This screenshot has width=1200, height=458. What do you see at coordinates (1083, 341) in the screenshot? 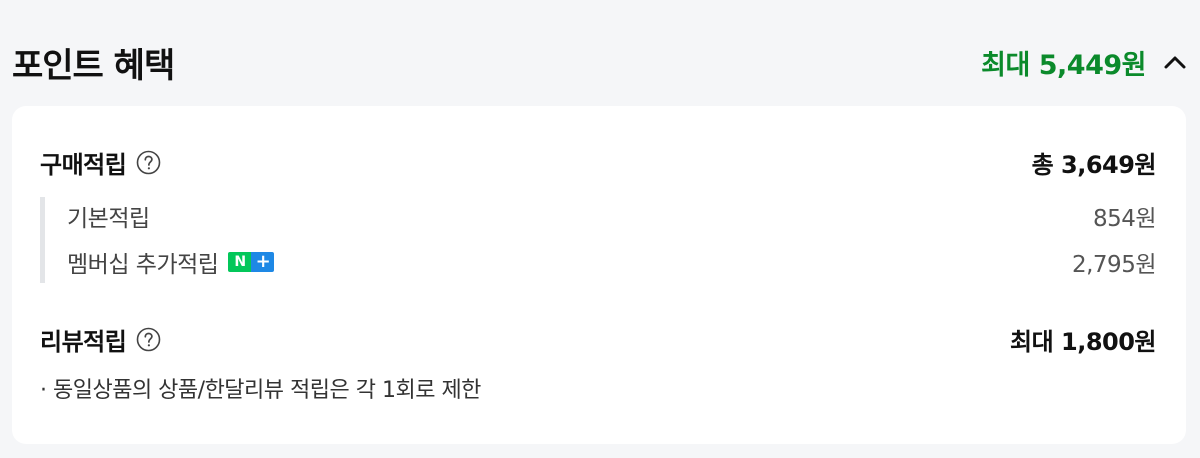
I see `review-points-max: 최대 1,800원` at bounding box center [1083, 341].